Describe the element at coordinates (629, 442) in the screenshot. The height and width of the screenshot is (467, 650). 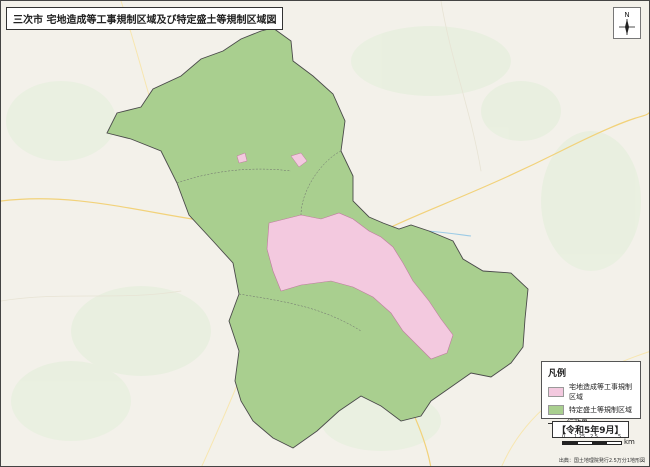
I see `scale-unit: km` at that location.